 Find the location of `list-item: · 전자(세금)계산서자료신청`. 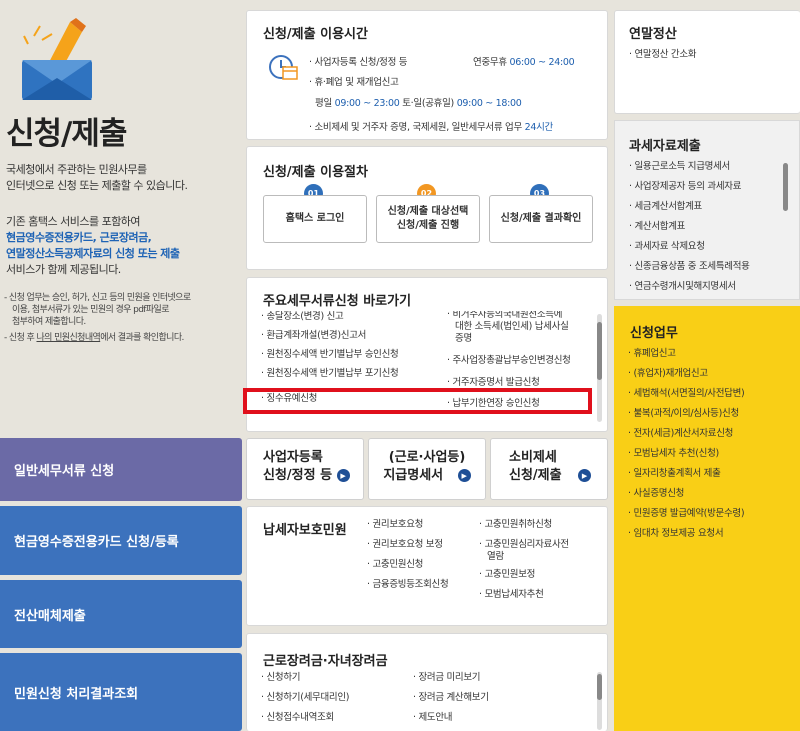

list-item: · 전자(세금)계산서자료신청 is located at coordinates (686, 434).